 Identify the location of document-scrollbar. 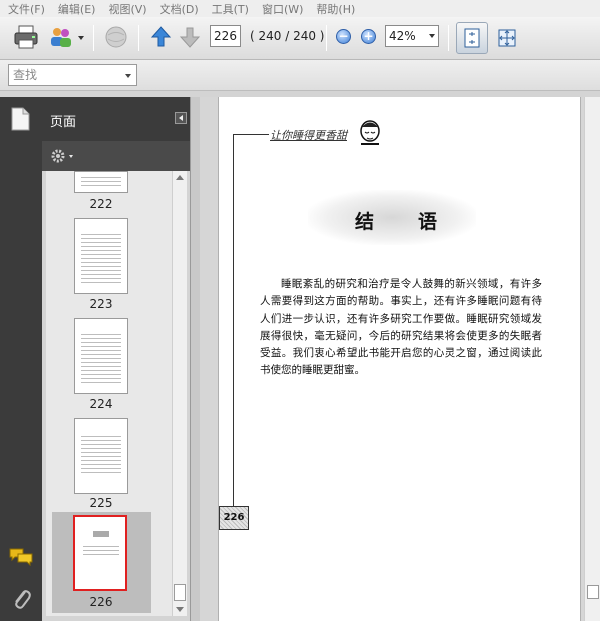
(592, 359).